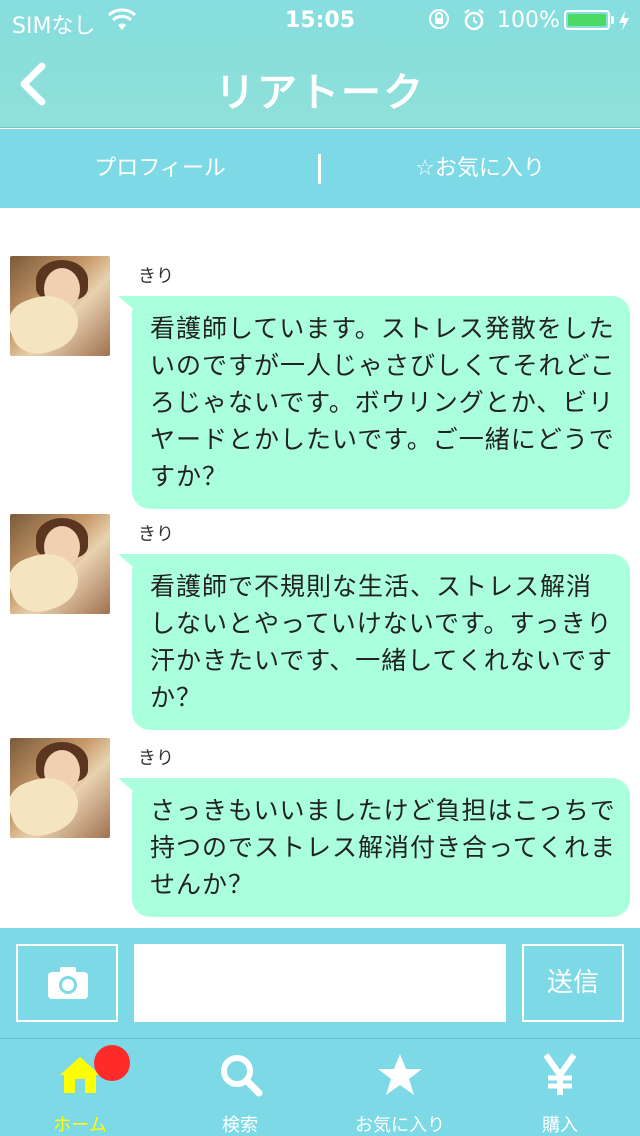 Image resolution: width=640 pixels, height=1136 pixels. What do you see at coordinates (439, 19) in the screenshot?
I see `rotation-lock-icon` at bounding box center [439, 19].